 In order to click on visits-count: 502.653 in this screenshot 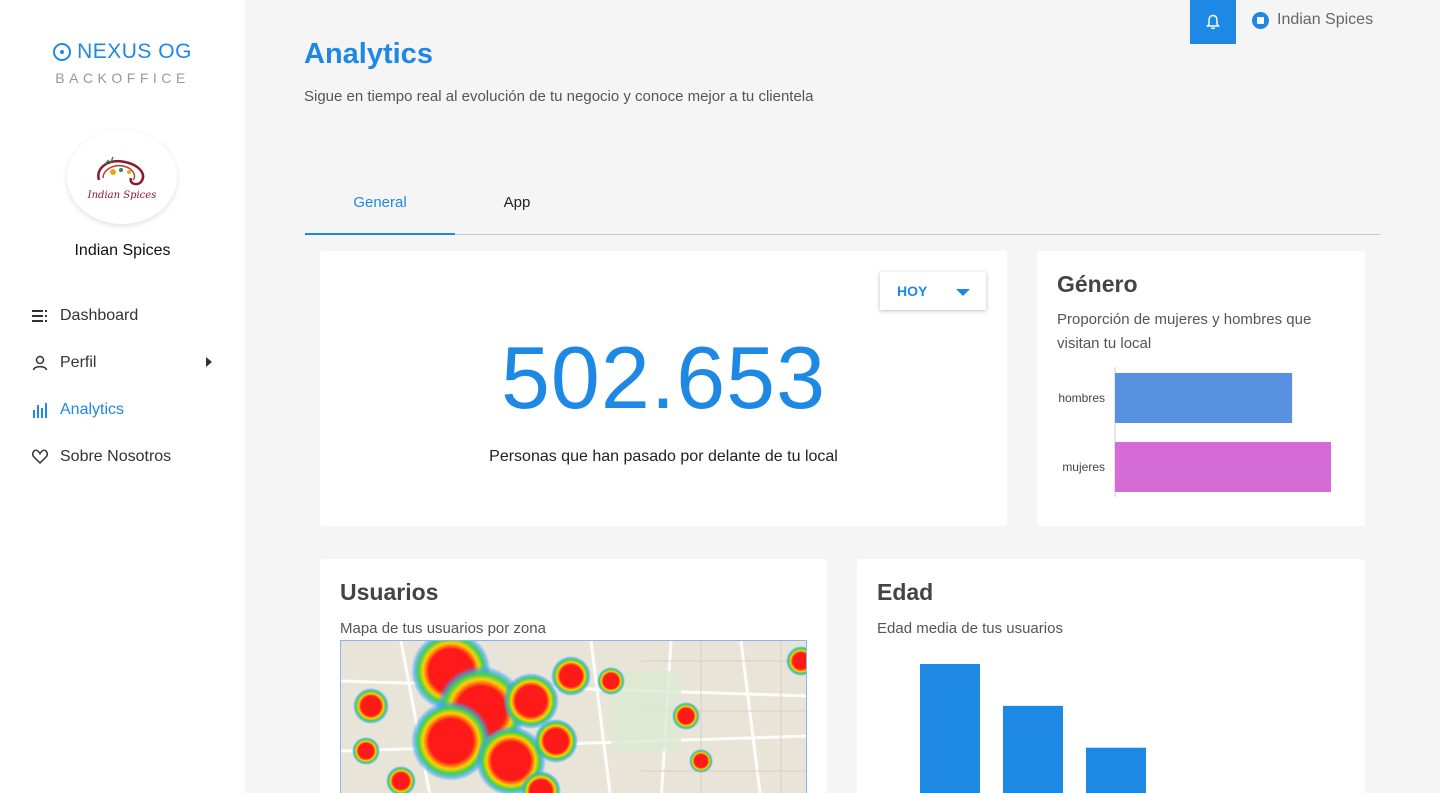, I will do `click(663, 377)`.